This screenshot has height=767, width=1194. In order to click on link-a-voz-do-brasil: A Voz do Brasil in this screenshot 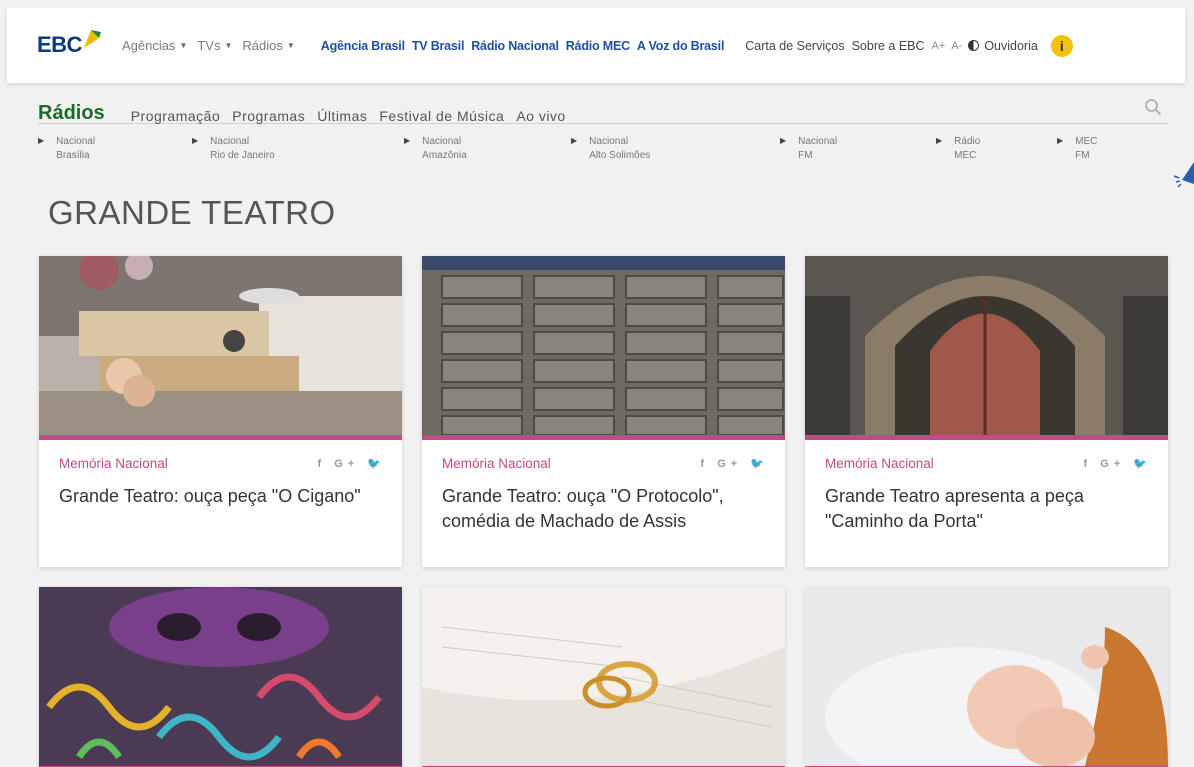, I will do `click(680, 46)`.